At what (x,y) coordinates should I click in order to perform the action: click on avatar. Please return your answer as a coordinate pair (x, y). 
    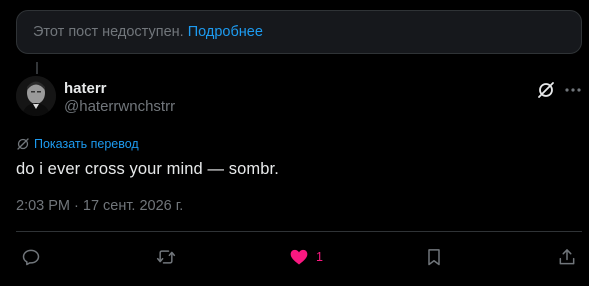
    Looking at the image, I should click on (36, 96).